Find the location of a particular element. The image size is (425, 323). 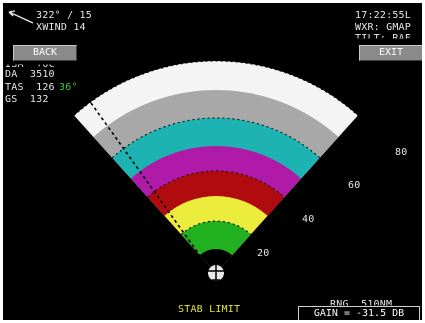

exit-button: EXIT is located at coordinates (390, 53).